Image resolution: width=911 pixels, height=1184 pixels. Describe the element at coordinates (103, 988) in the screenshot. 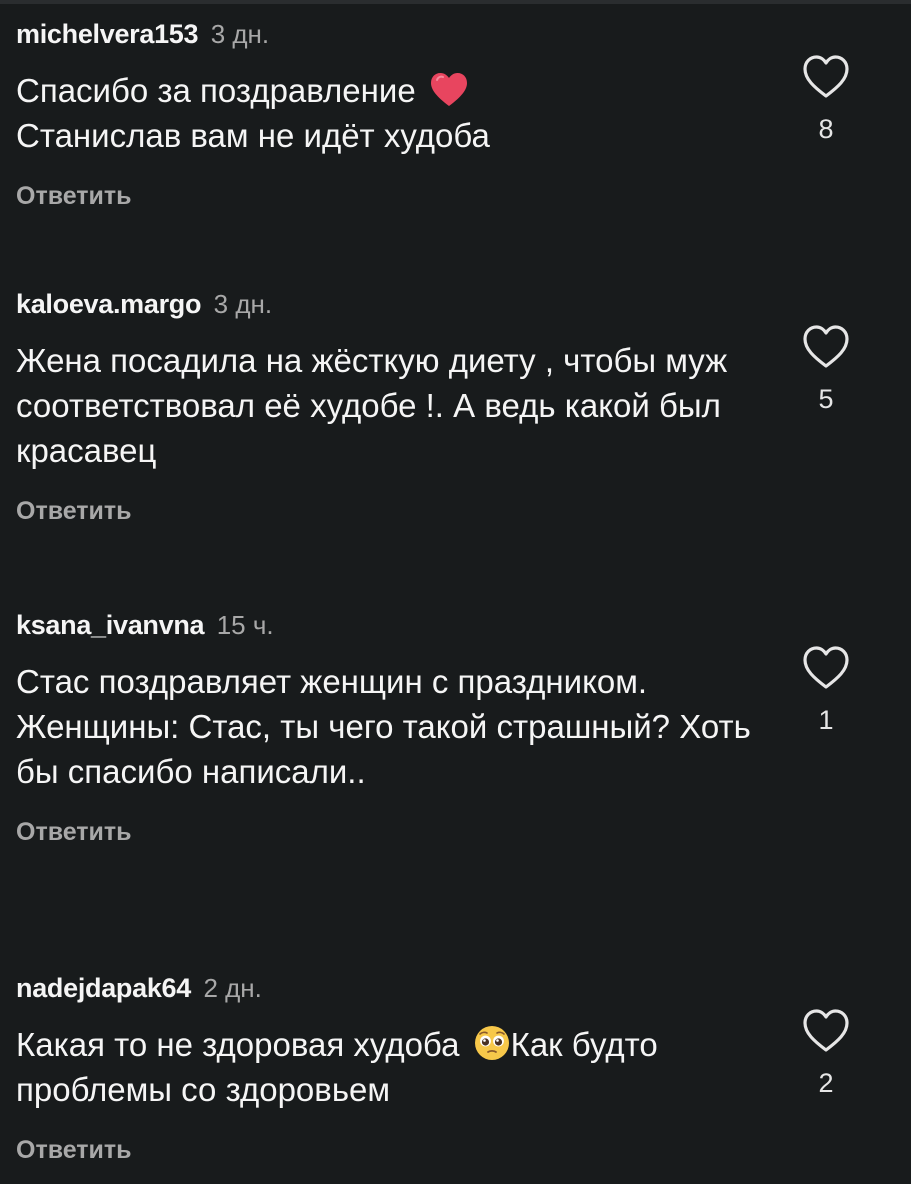

I see `comment-username: nadejdapak64` at that location.